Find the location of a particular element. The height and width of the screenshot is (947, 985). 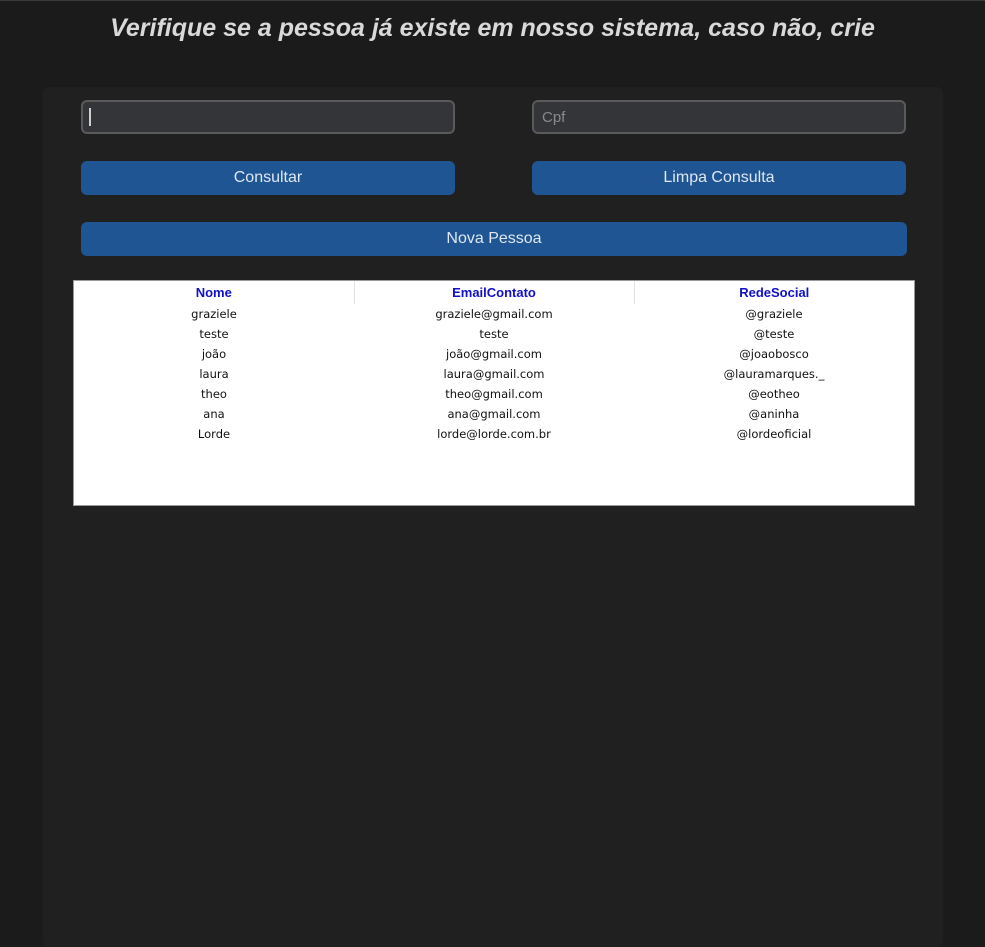

cell-rede-social: @lordeoficial is located at coordinates (774, 434).